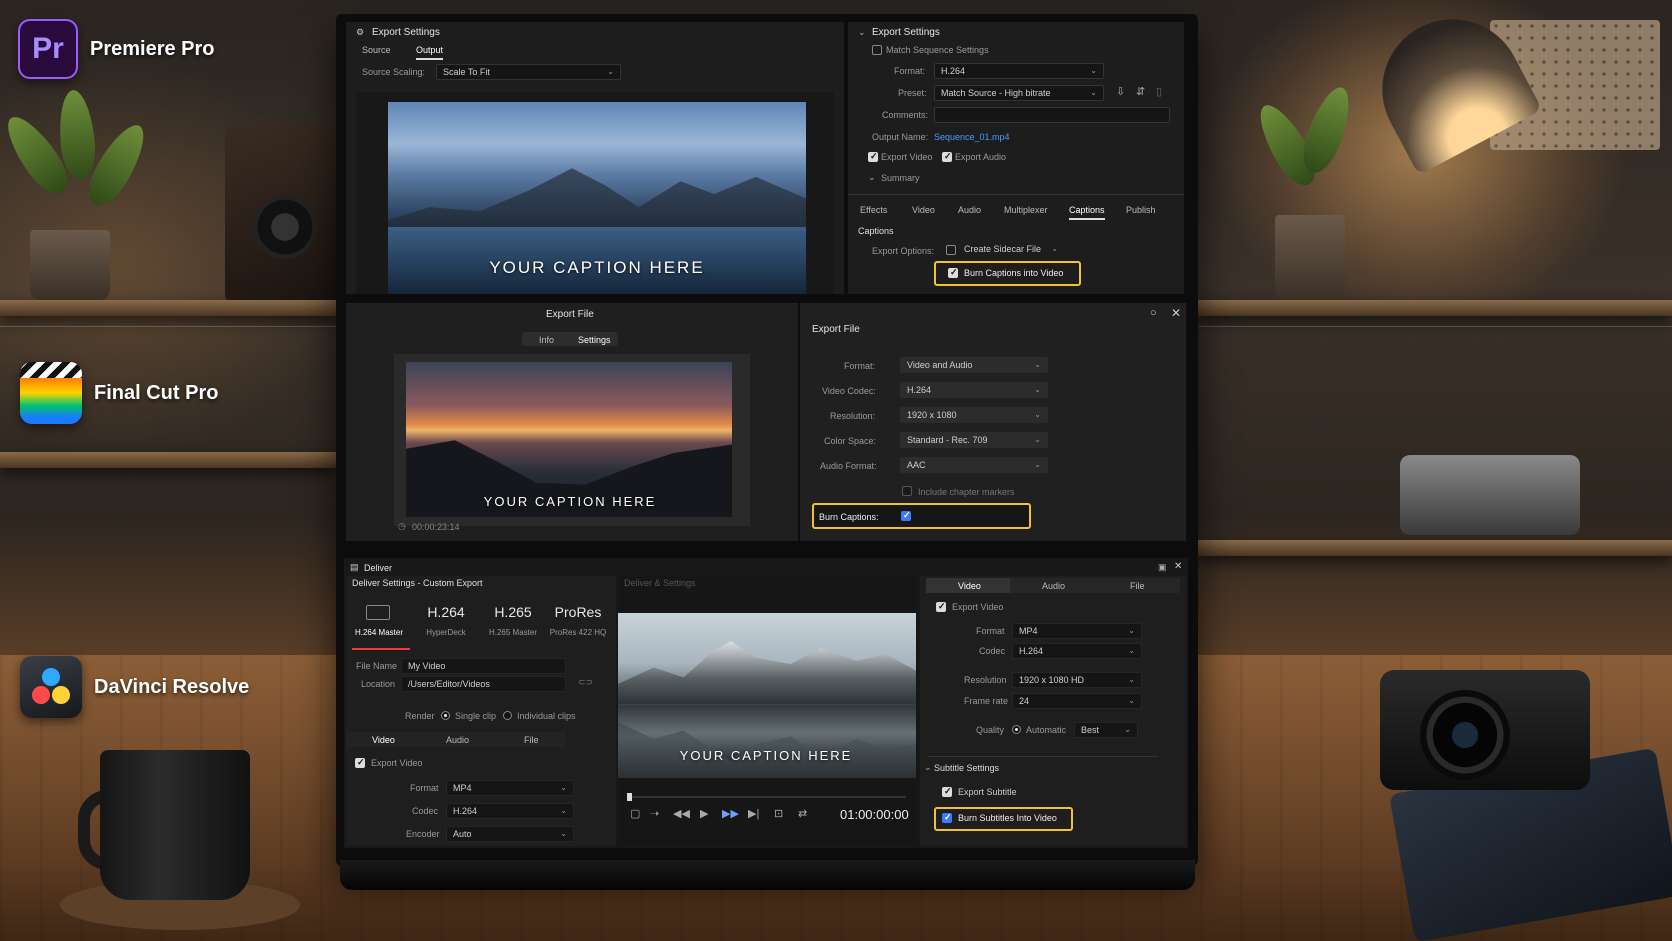 Image resolution: width=1672 pixels, height=941 pixels. Describe the element at coordinates (417, 583) in the screenshot. I see `settings-title: Deliver Settings - Custom Export` at that location.